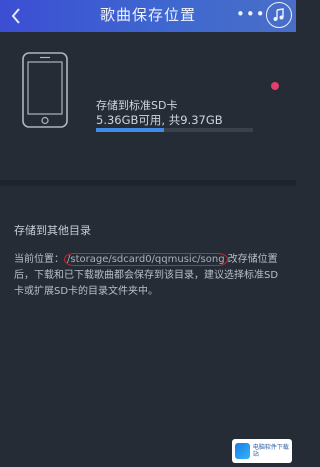 This screenshot has height=467, width=320. I want to click on top-bar: 歌曲保存位置 •••, so click(148, 16).